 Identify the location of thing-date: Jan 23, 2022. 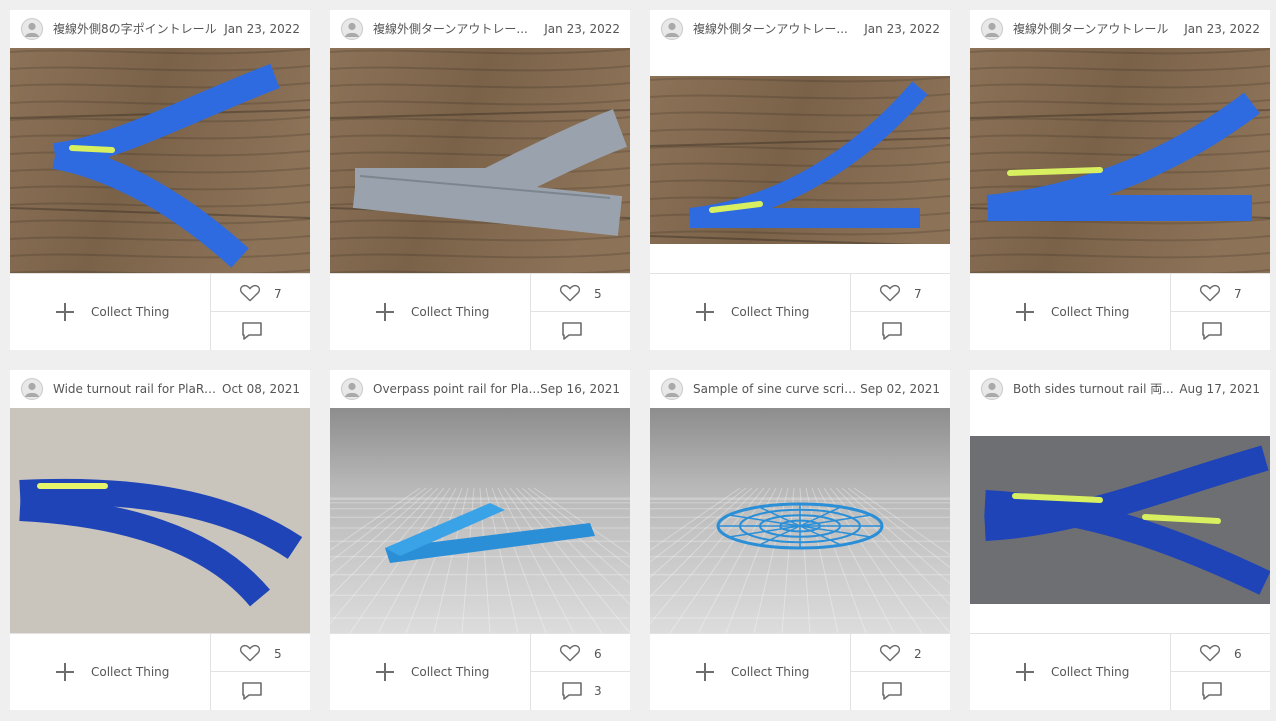
(262, 29).